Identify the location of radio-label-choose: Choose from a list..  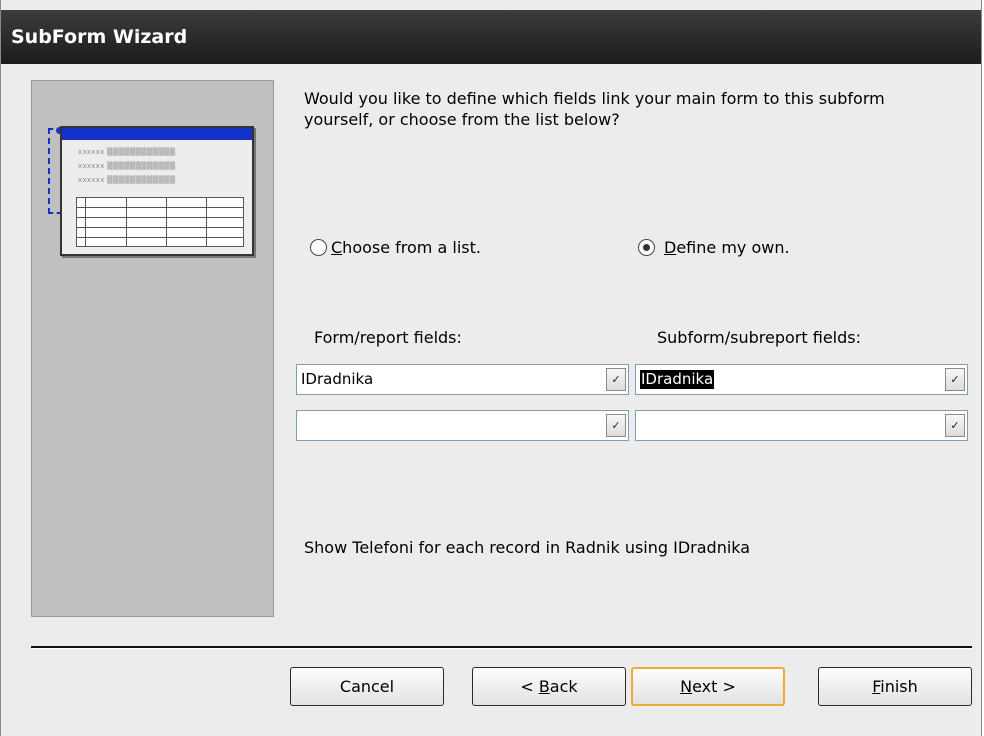
(406, 247).